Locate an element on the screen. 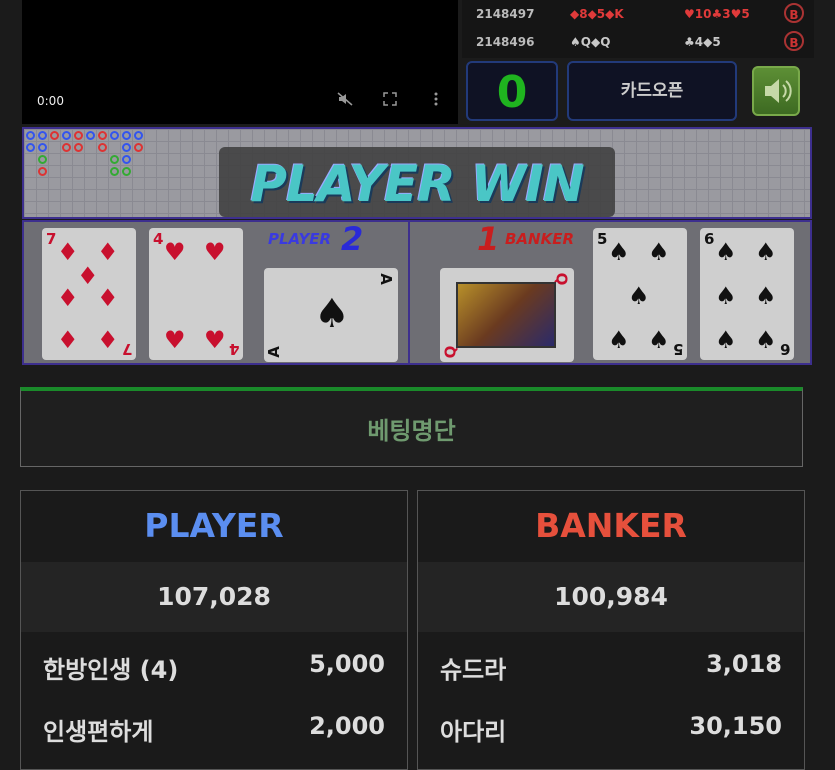 This screenshot has width=835, height=770. bet-row: 슈드라 3,018 is located at coordinates (611, 665).